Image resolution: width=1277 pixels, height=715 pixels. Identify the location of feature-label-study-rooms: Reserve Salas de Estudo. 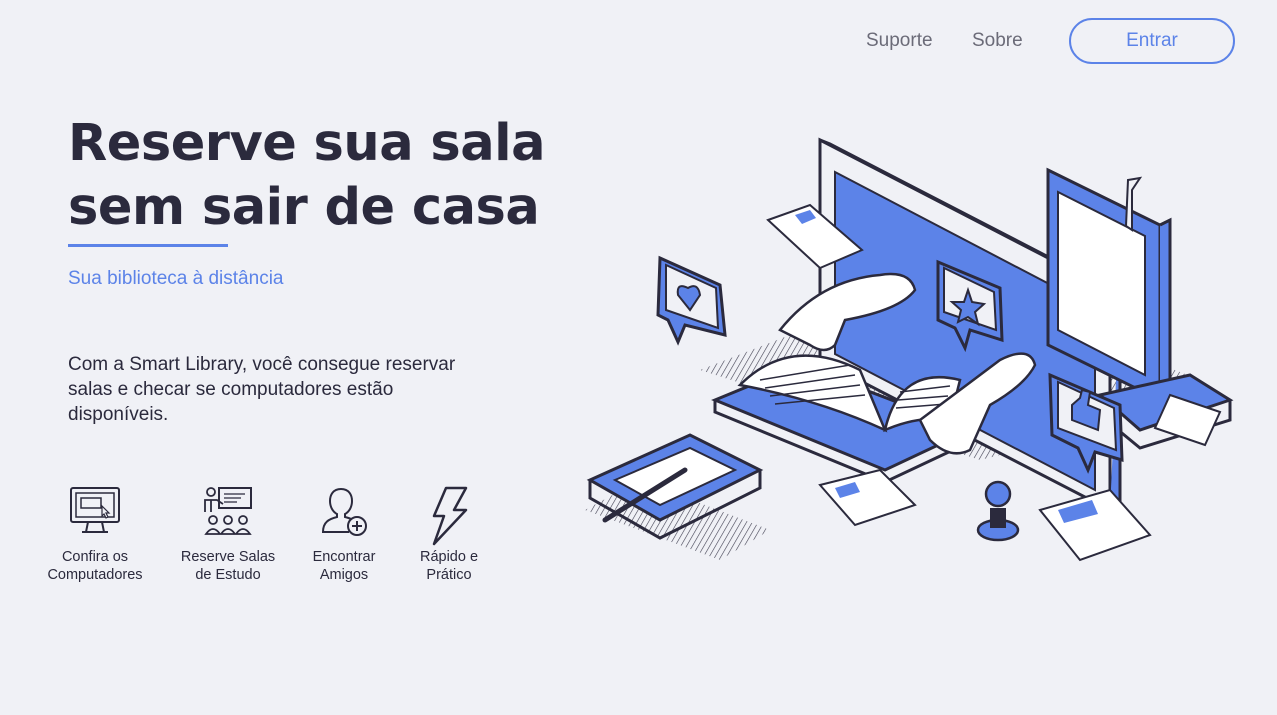
(228, 566).